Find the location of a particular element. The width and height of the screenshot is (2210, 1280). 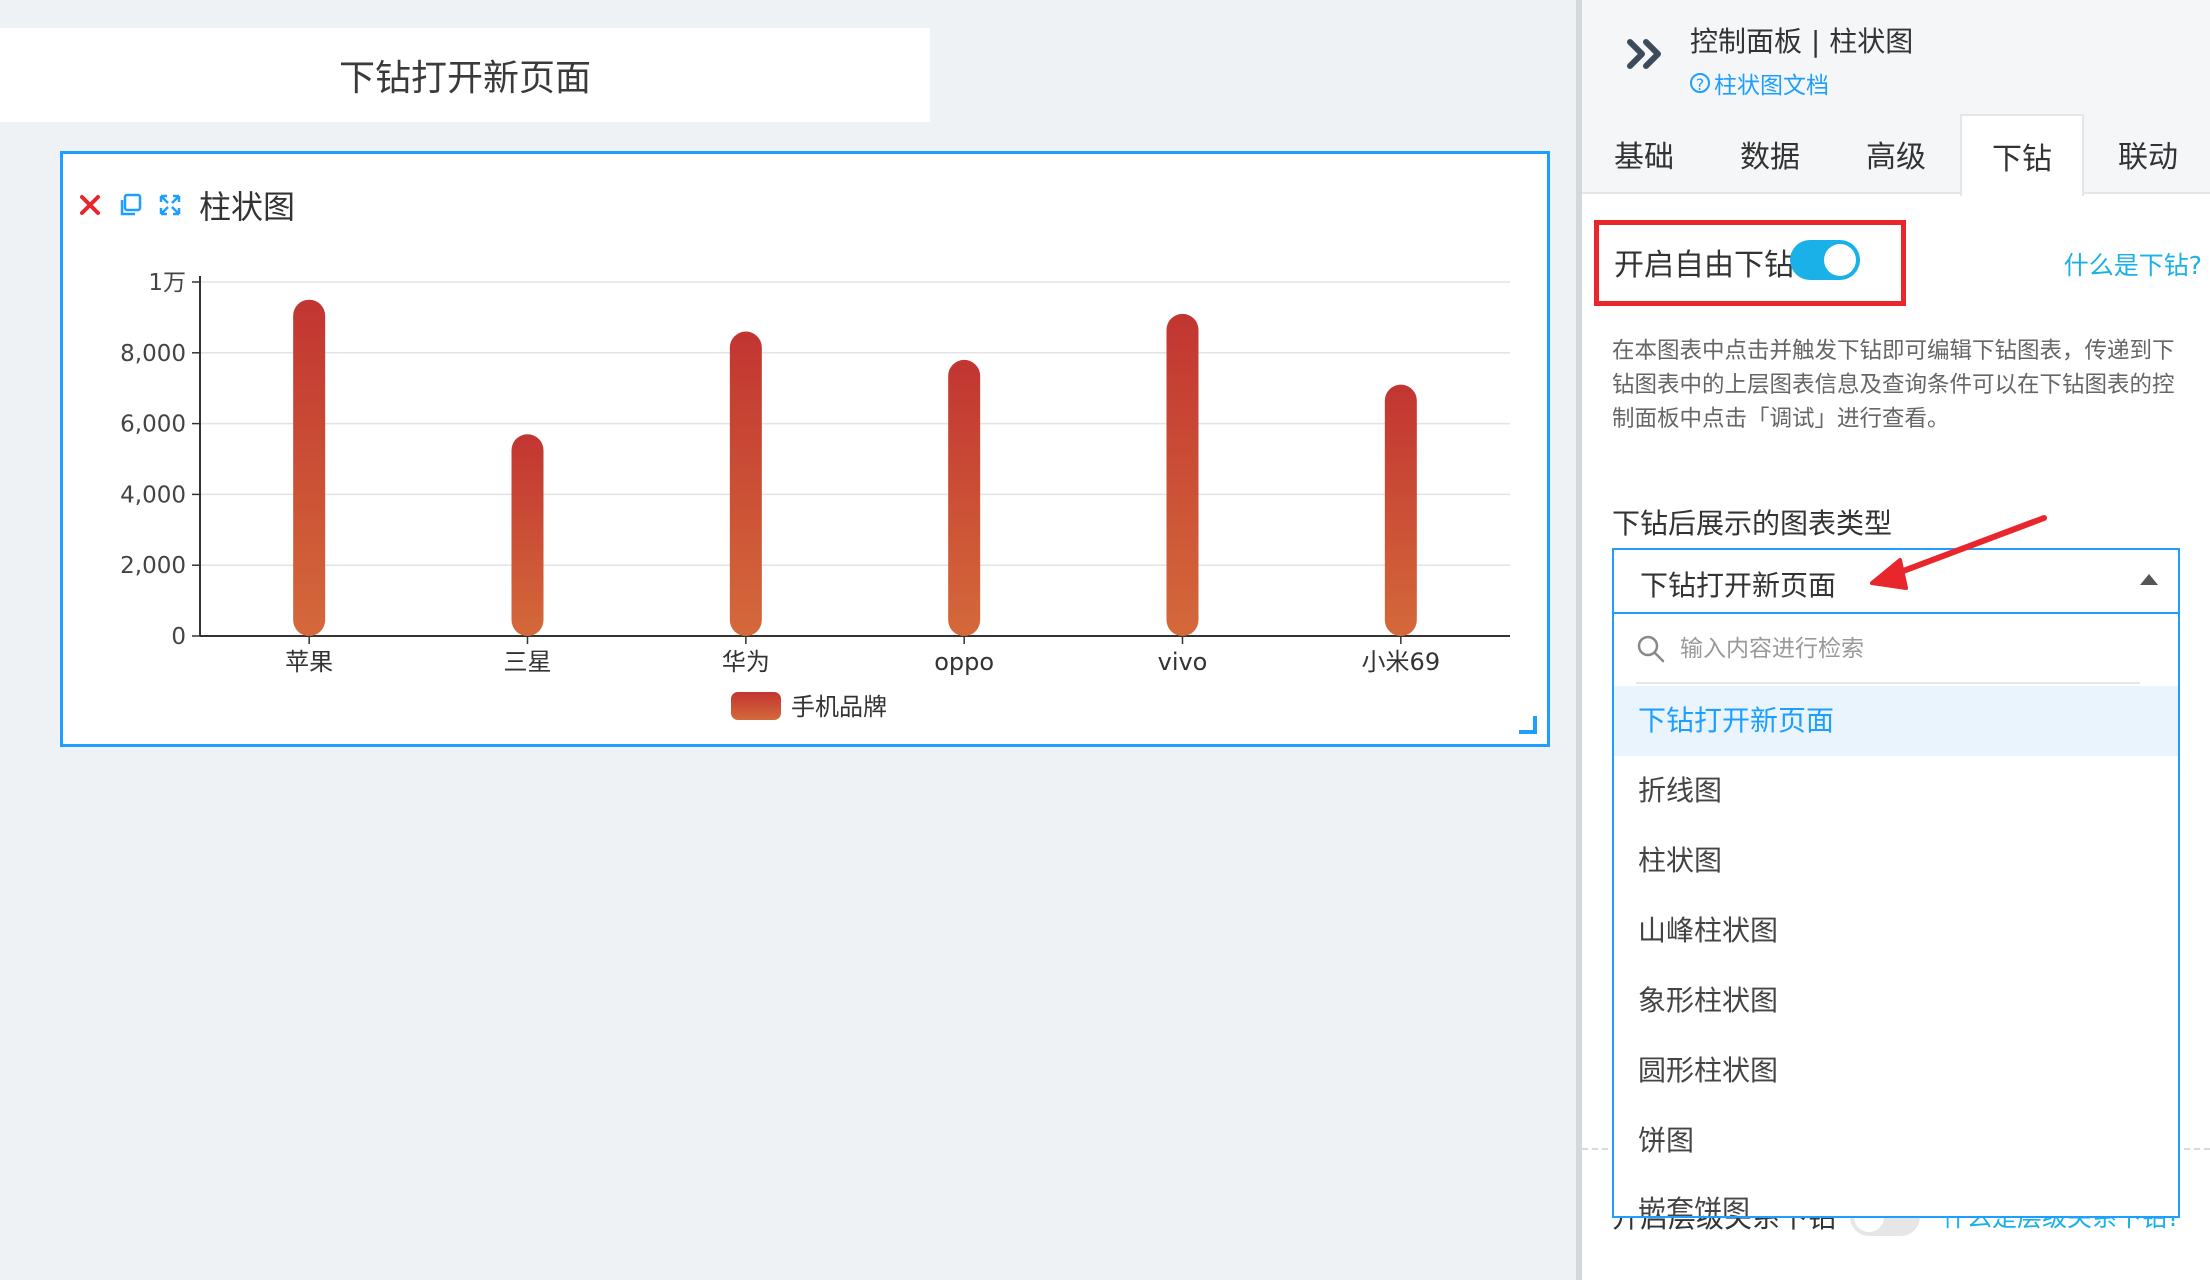

panel-header: 控制面板 | 柱状图 ? 柱状图文档 is located at coordinates (1896, 57).